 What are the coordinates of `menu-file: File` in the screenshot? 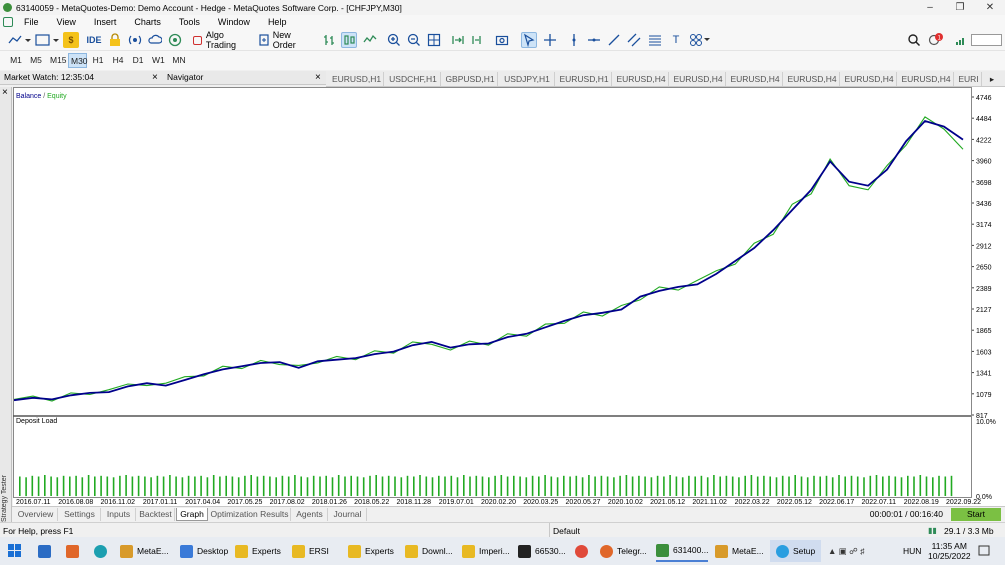 It's located at (31, 22).